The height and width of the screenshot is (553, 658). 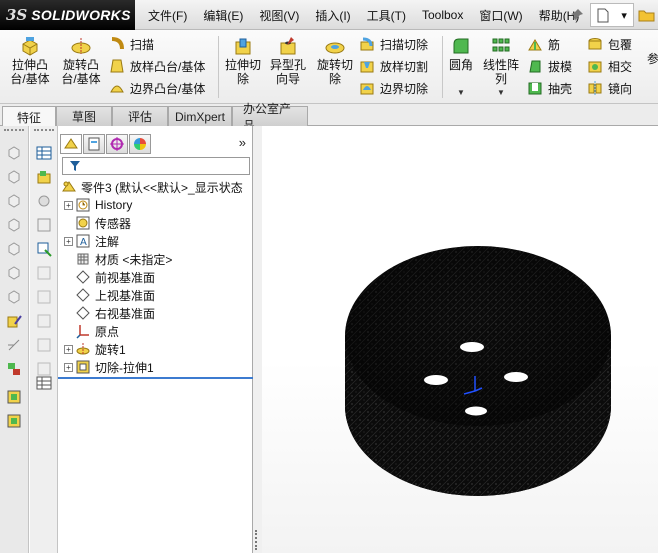 I want to click on new-document-button: ▾, so click(x=612, y=15).